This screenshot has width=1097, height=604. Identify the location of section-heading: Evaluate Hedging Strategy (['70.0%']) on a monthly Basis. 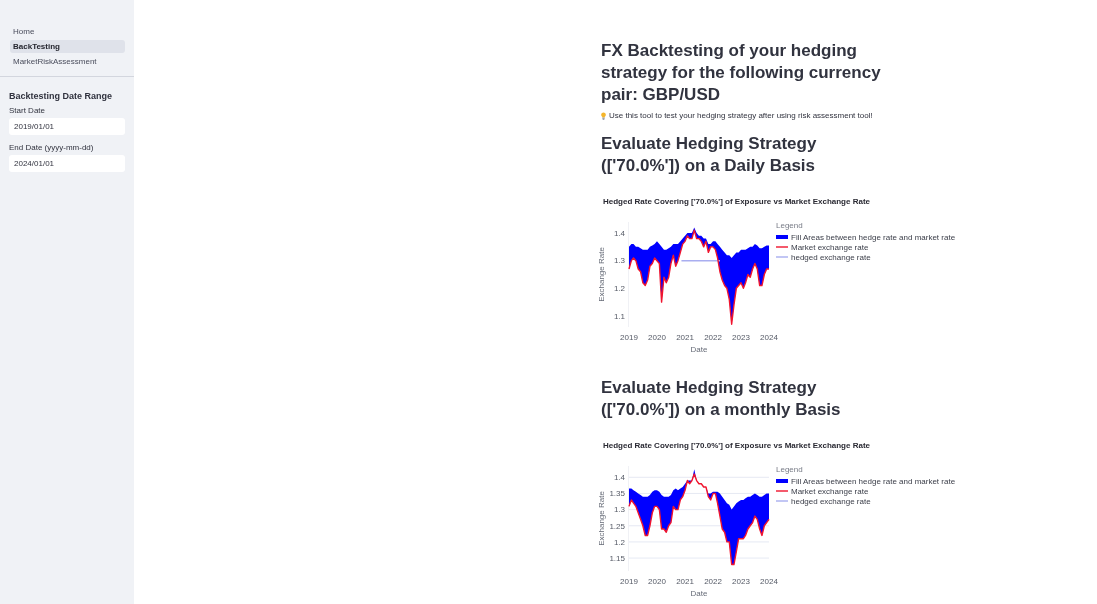
(721, 399).